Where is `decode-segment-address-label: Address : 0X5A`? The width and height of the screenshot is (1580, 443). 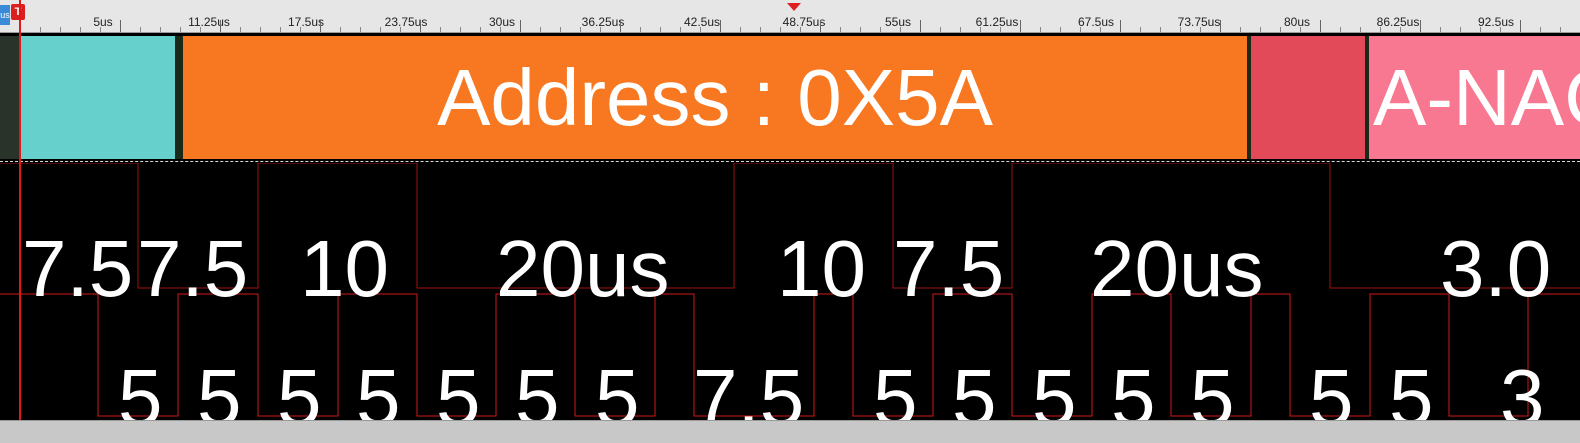 decode-segment-address-label: Address : 0X5A is located at coordinates (715, 97).